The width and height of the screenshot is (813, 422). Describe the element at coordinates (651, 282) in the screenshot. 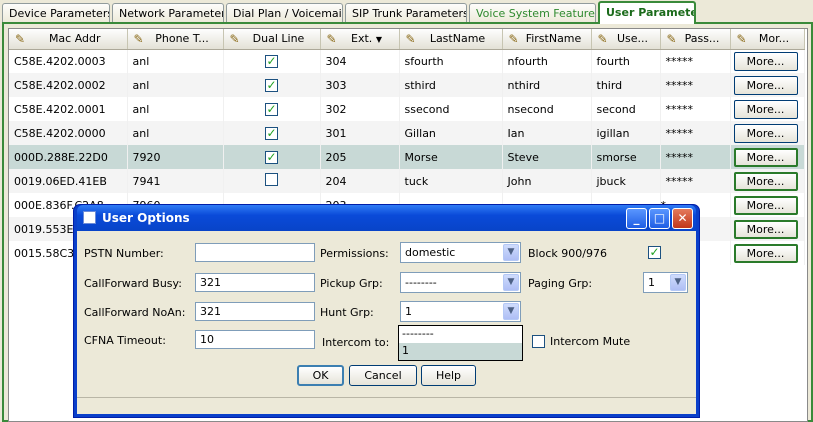

I see `paging-group-value: 1` at that location.